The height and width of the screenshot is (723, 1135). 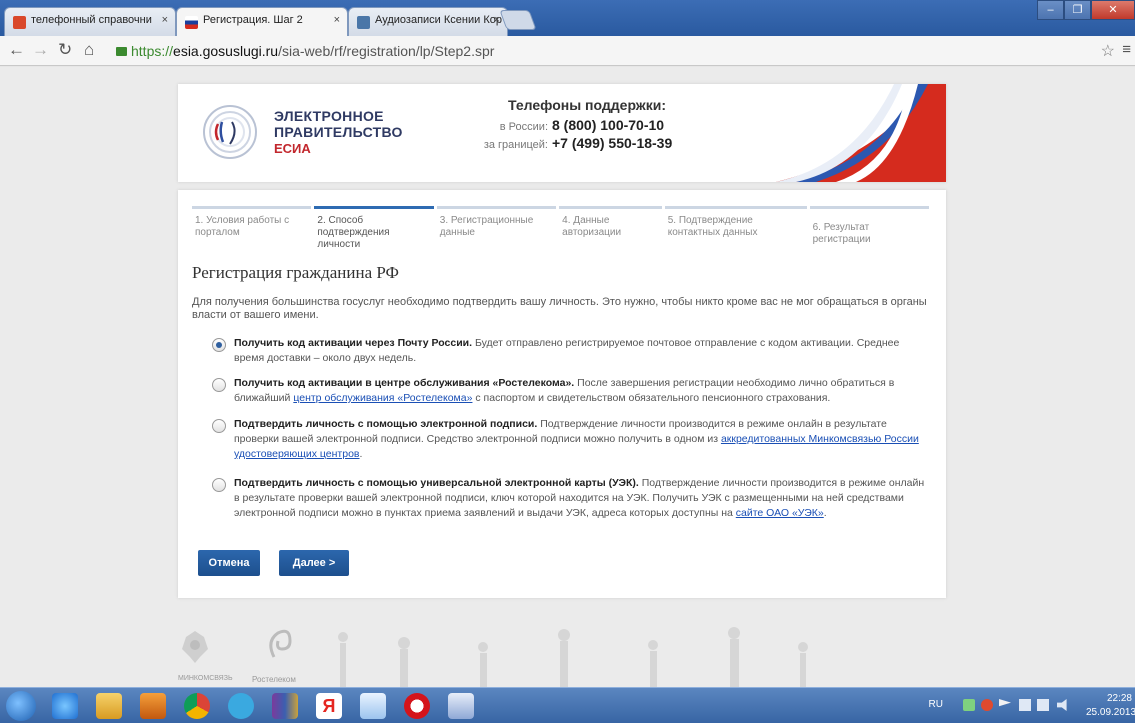 I want to click on step-4: 4. Данные авторизации, so click(x=610, y=226).